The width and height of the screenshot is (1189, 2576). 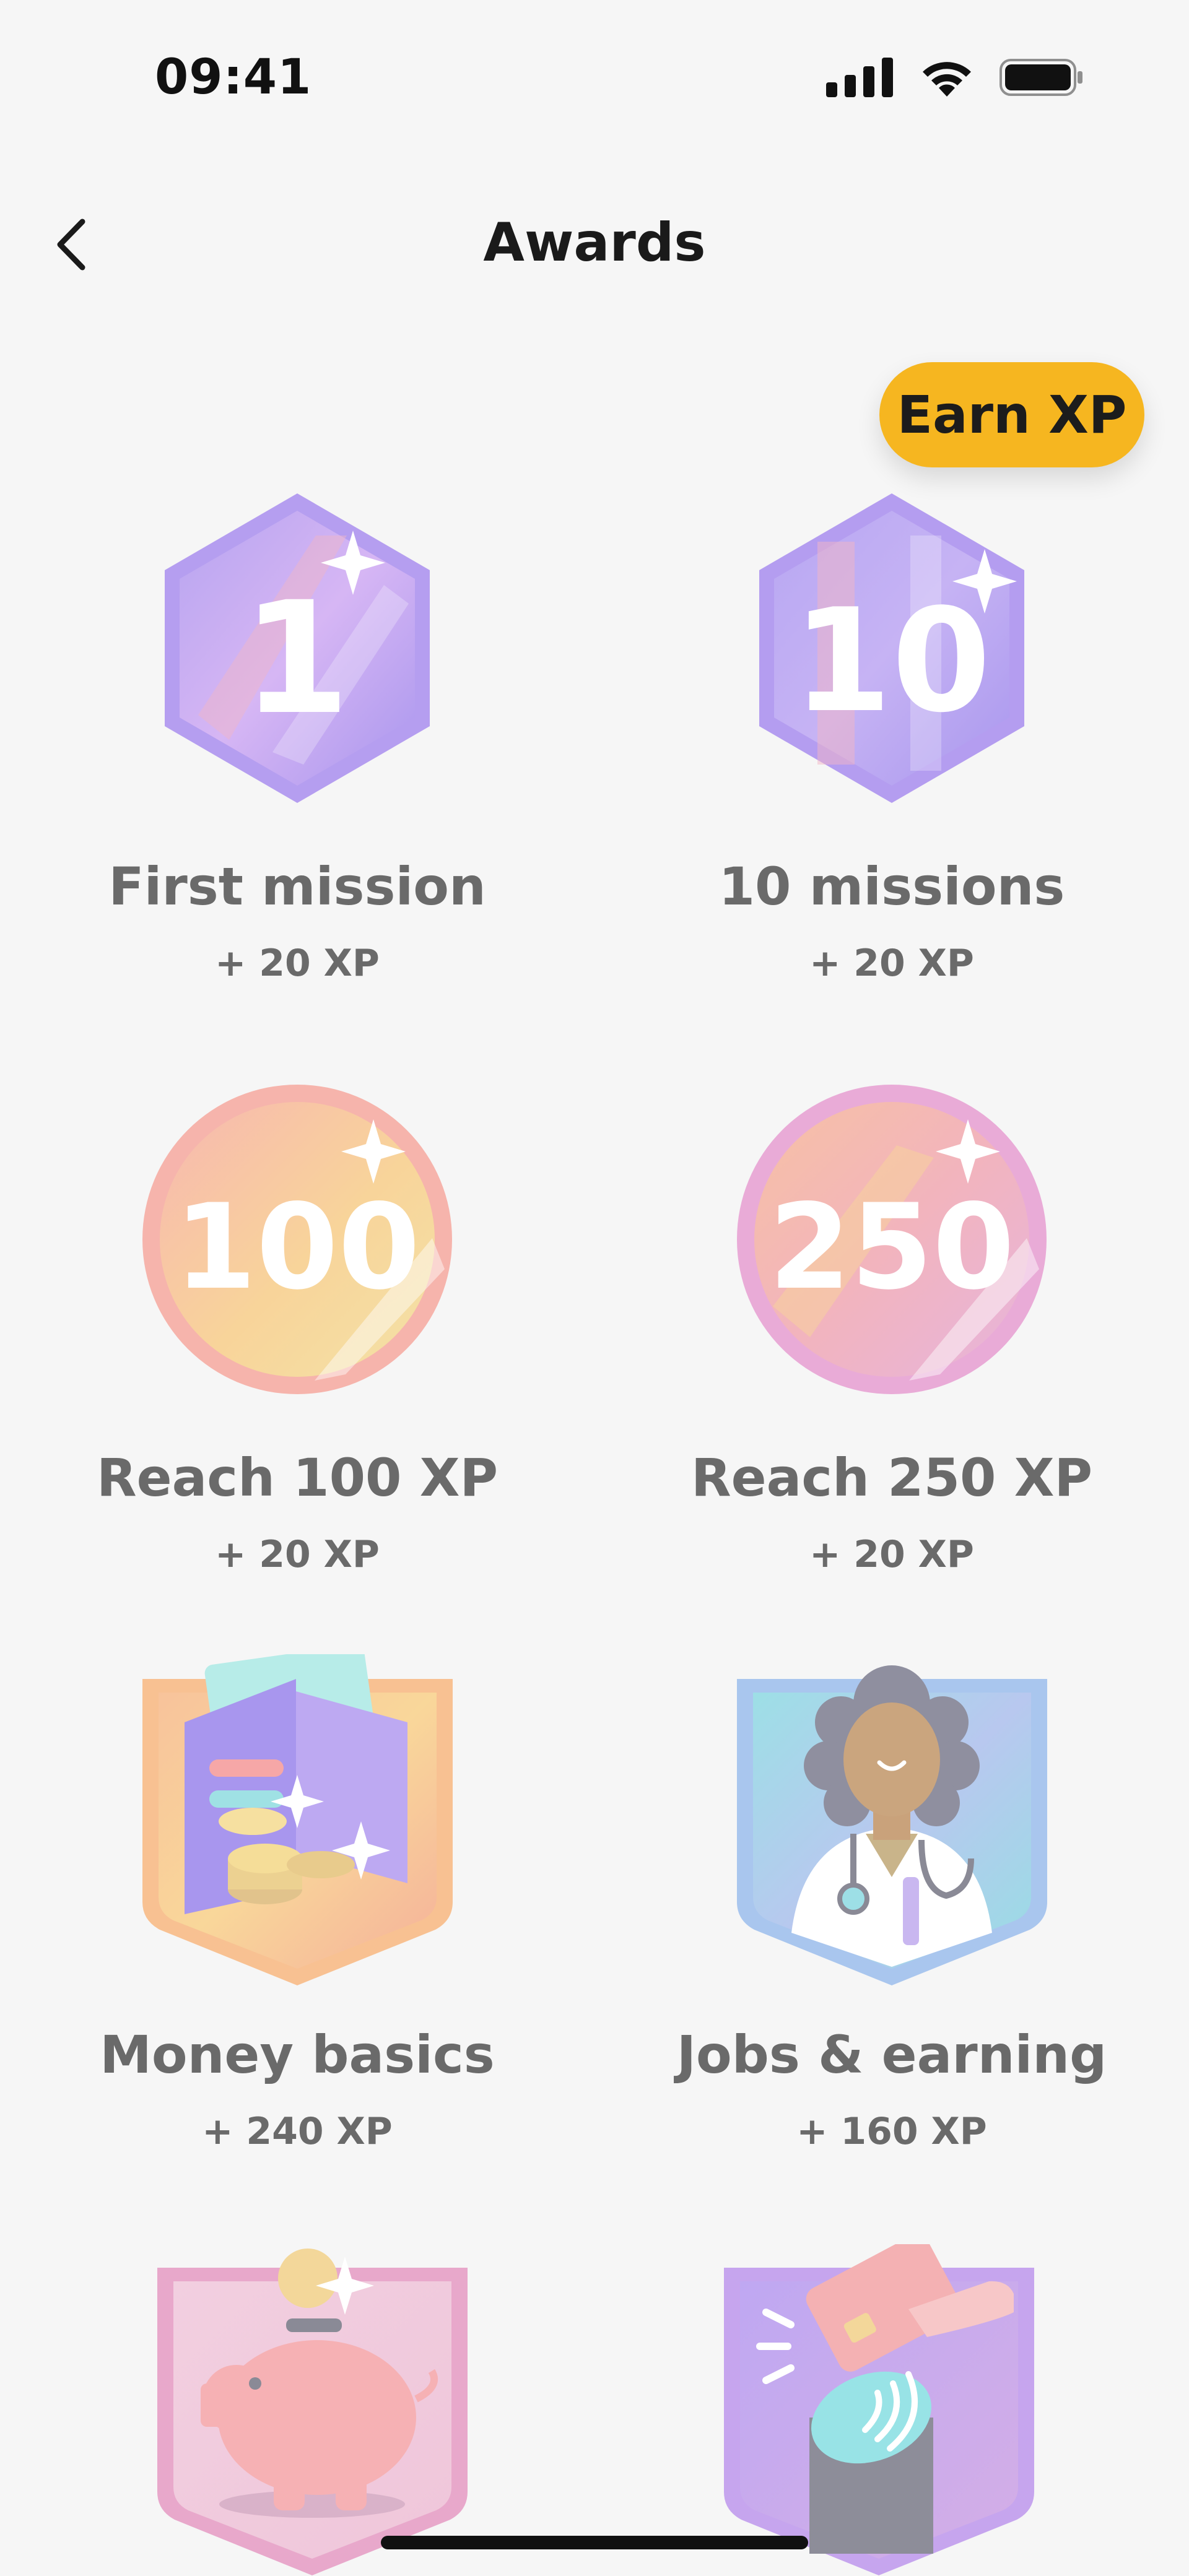 What do you see at coordinates (297, 886) in the screenshot?
I see `award-name: First mission` at bounding box center [297, 886].